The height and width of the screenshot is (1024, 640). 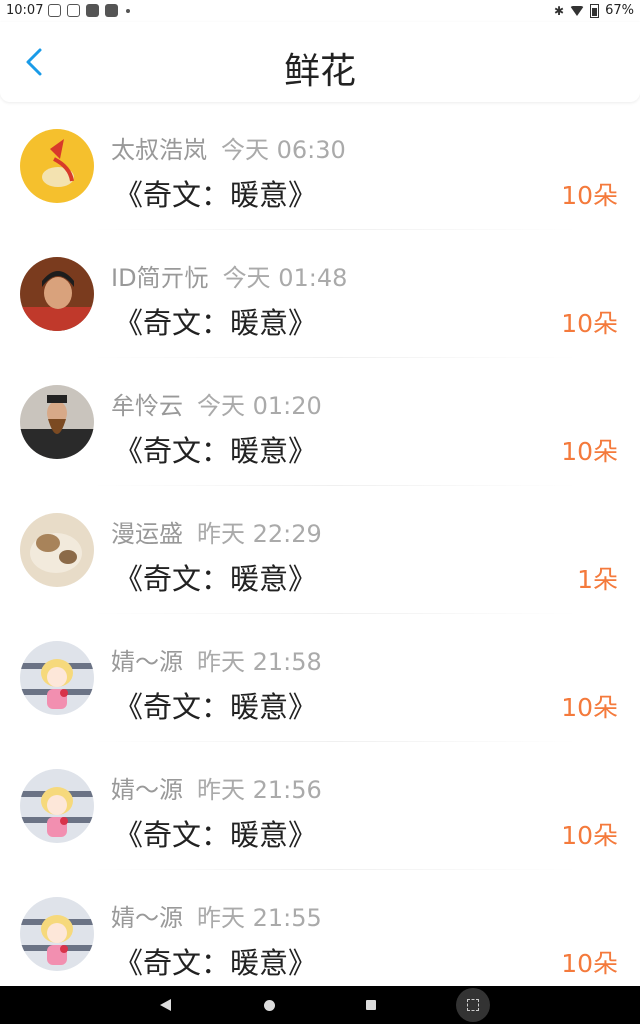 I want to click on header: 鲜花, so click(x=320, y=62).